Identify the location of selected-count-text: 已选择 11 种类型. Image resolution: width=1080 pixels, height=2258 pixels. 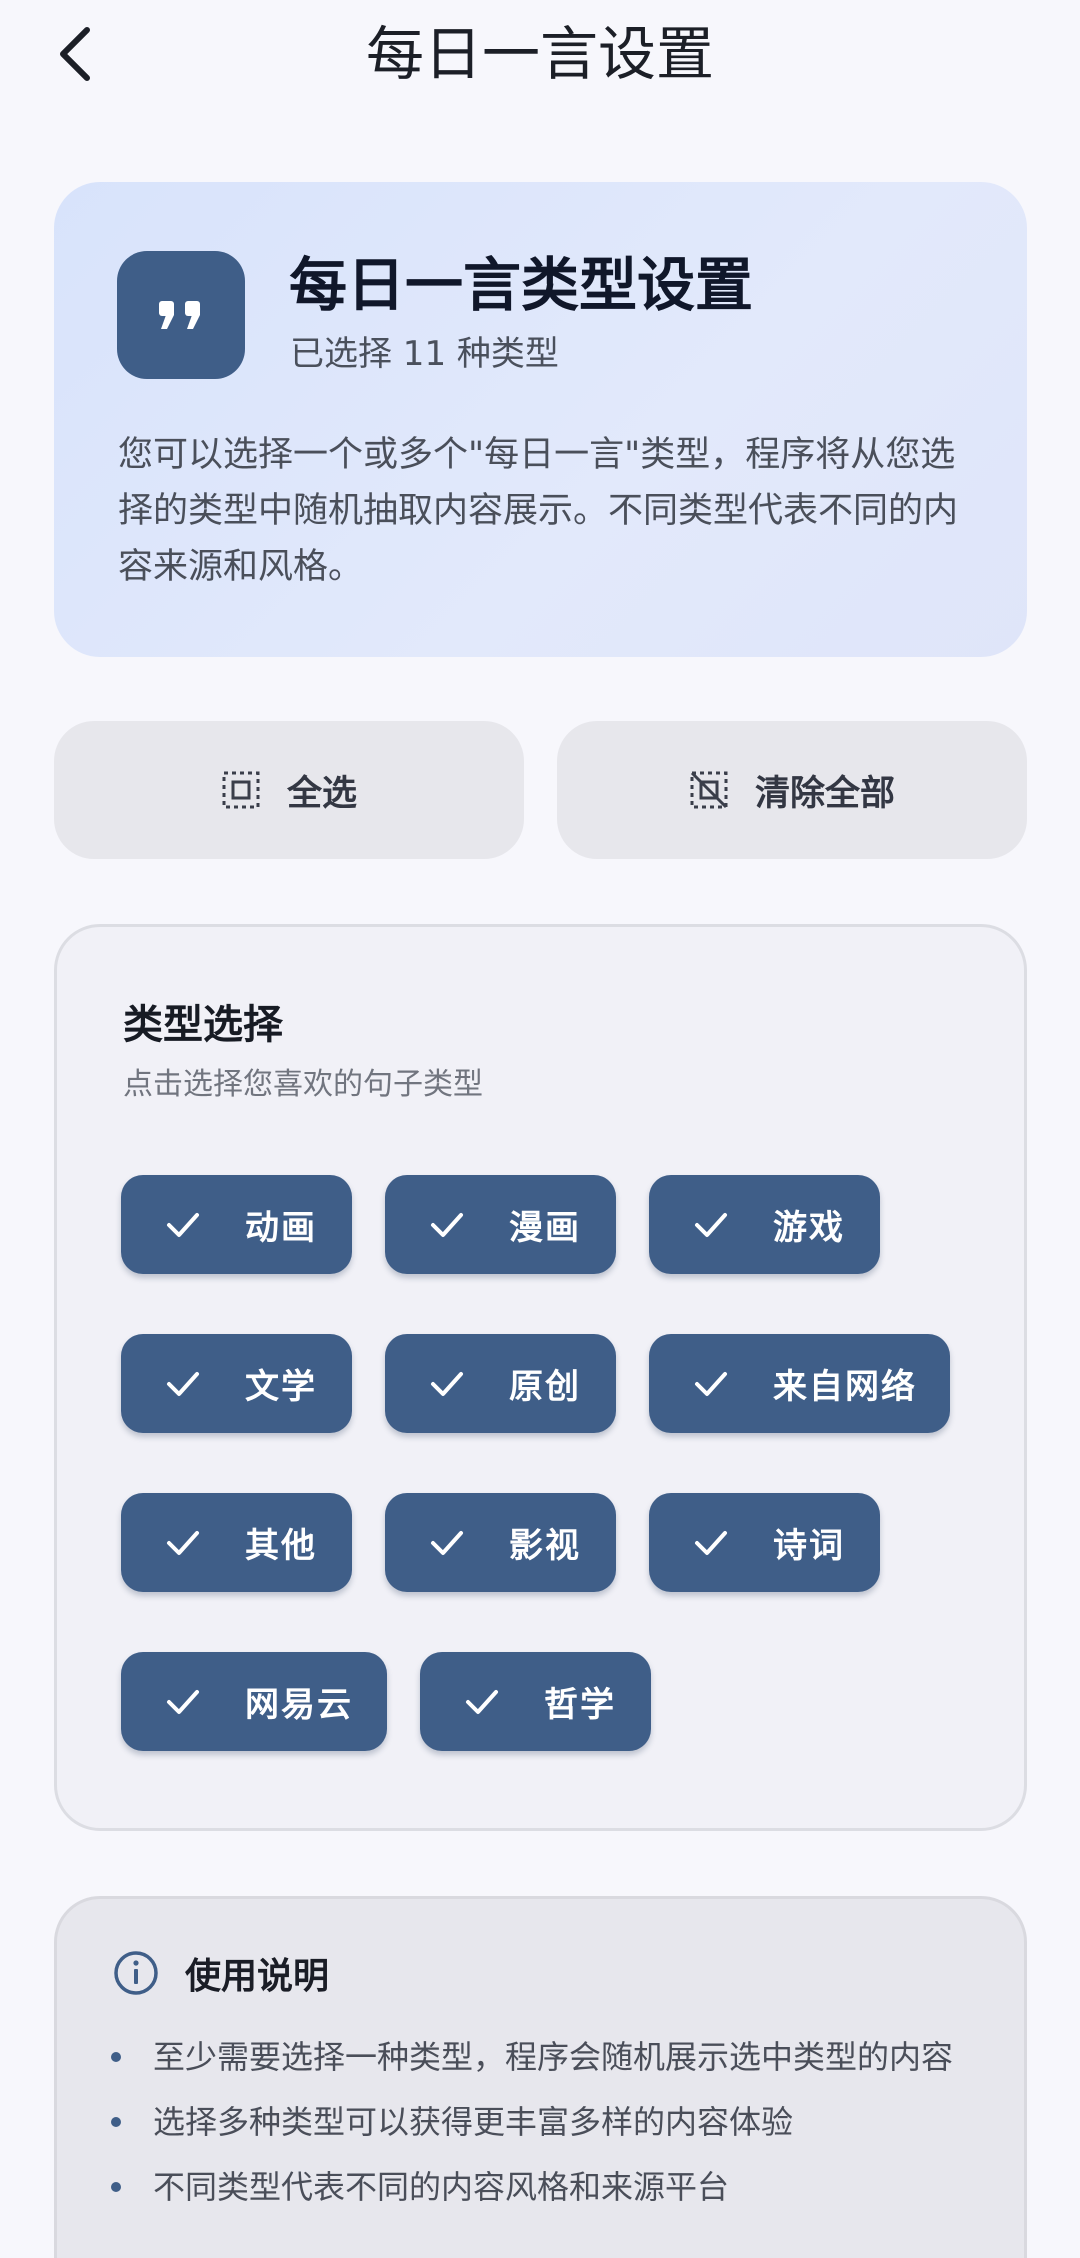
(424, 354).